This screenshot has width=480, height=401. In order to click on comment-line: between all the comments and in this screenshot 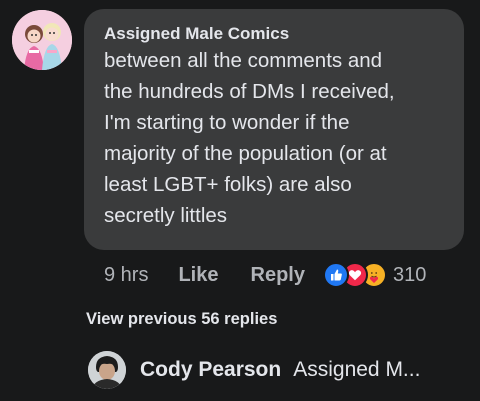, I will do `click(243, 60)`.